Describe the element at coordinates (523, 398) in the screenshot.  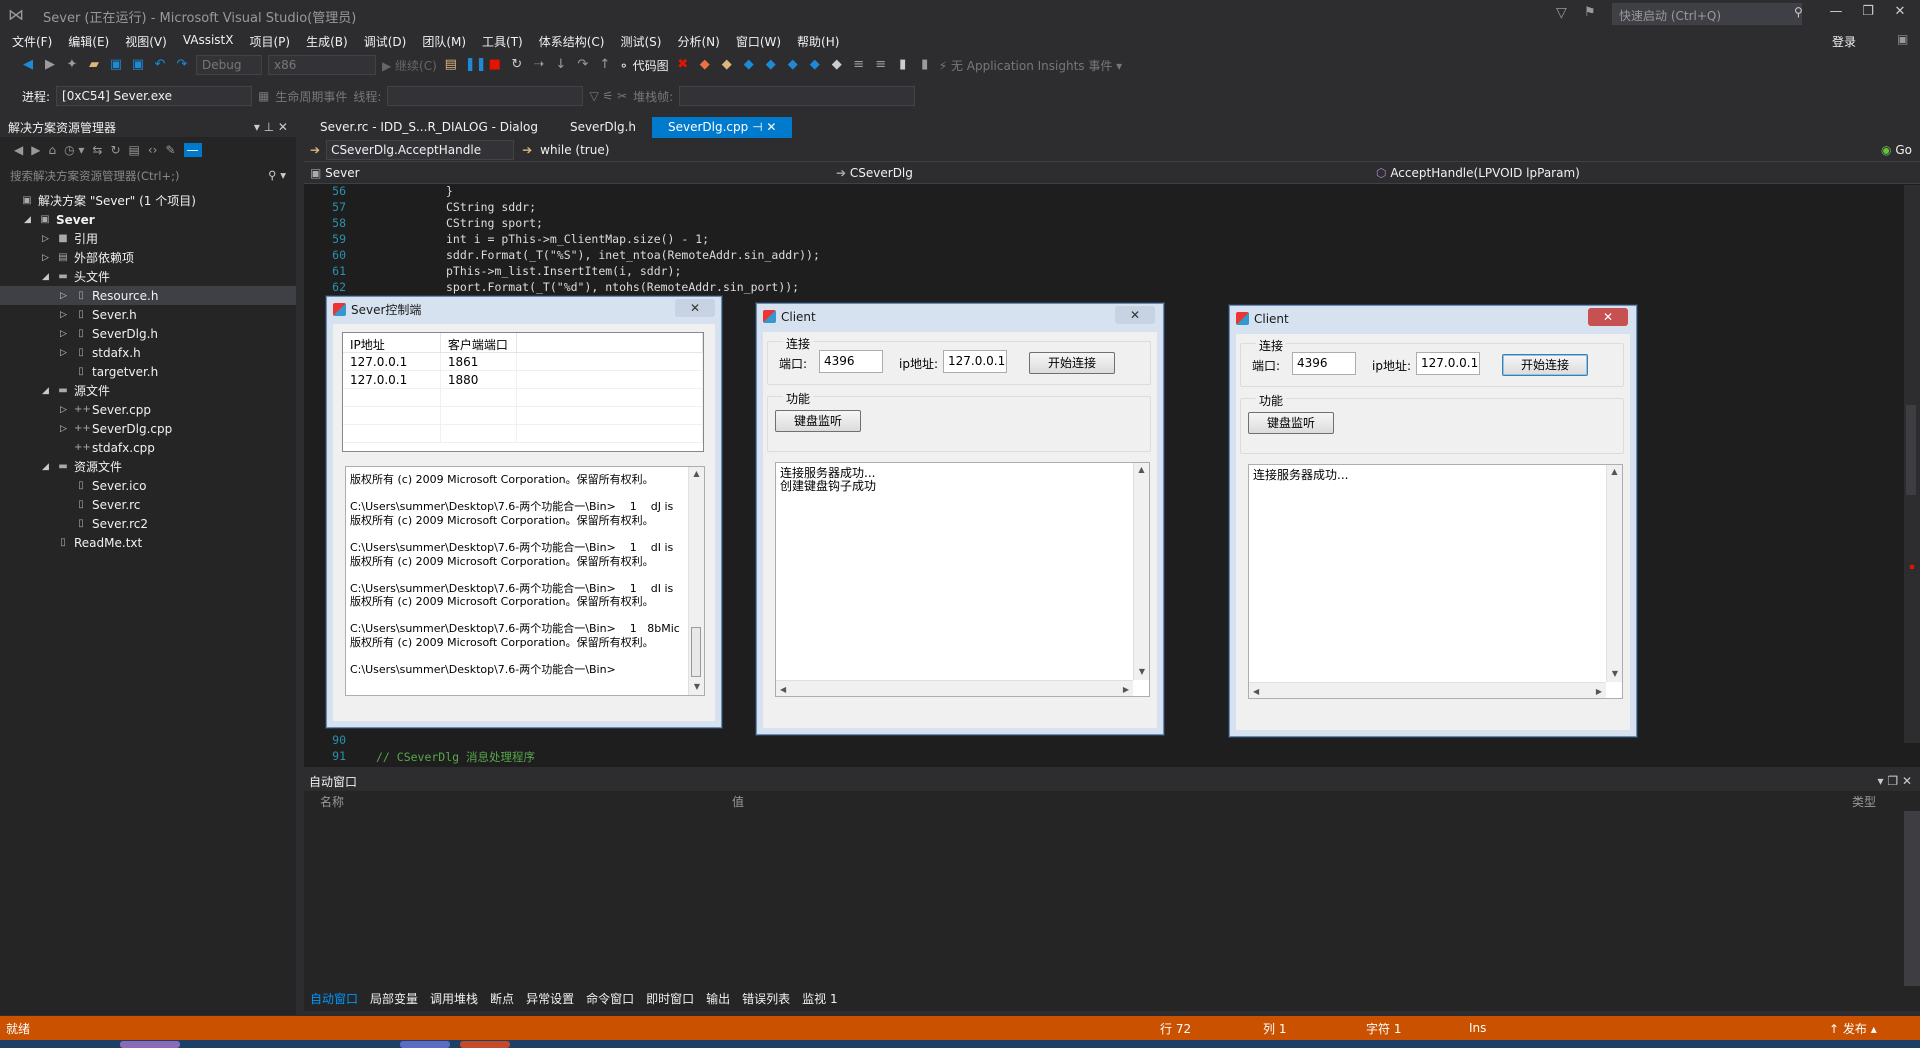
I see `list-row` at that location.